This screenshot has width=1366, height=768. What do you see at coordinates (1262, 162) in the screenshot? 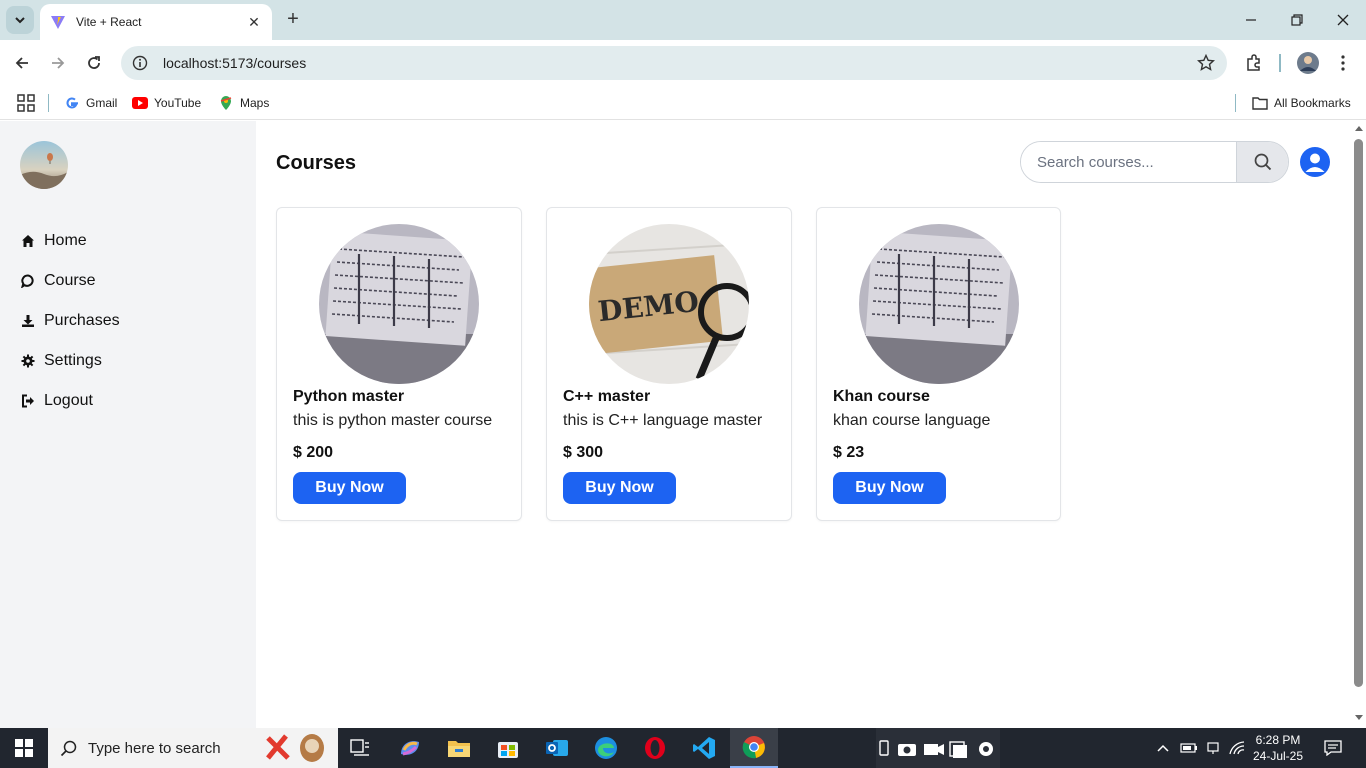
I see `search-button` at bounding box center [1262, 162].